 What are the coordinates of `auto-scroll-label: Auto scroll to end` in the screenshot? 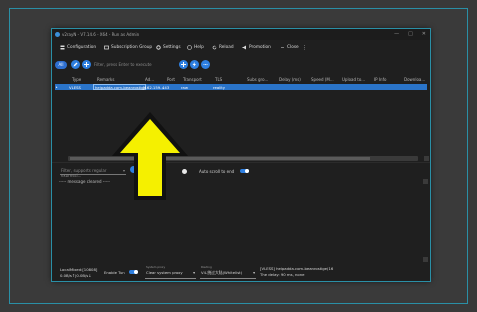 It's located at (217, 171).